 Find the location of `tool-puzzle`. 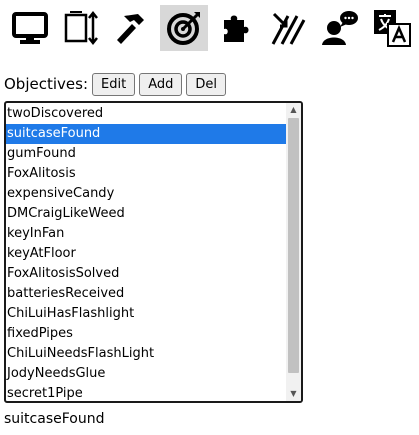

tool-puzzle is located at coordinates (236, 28).